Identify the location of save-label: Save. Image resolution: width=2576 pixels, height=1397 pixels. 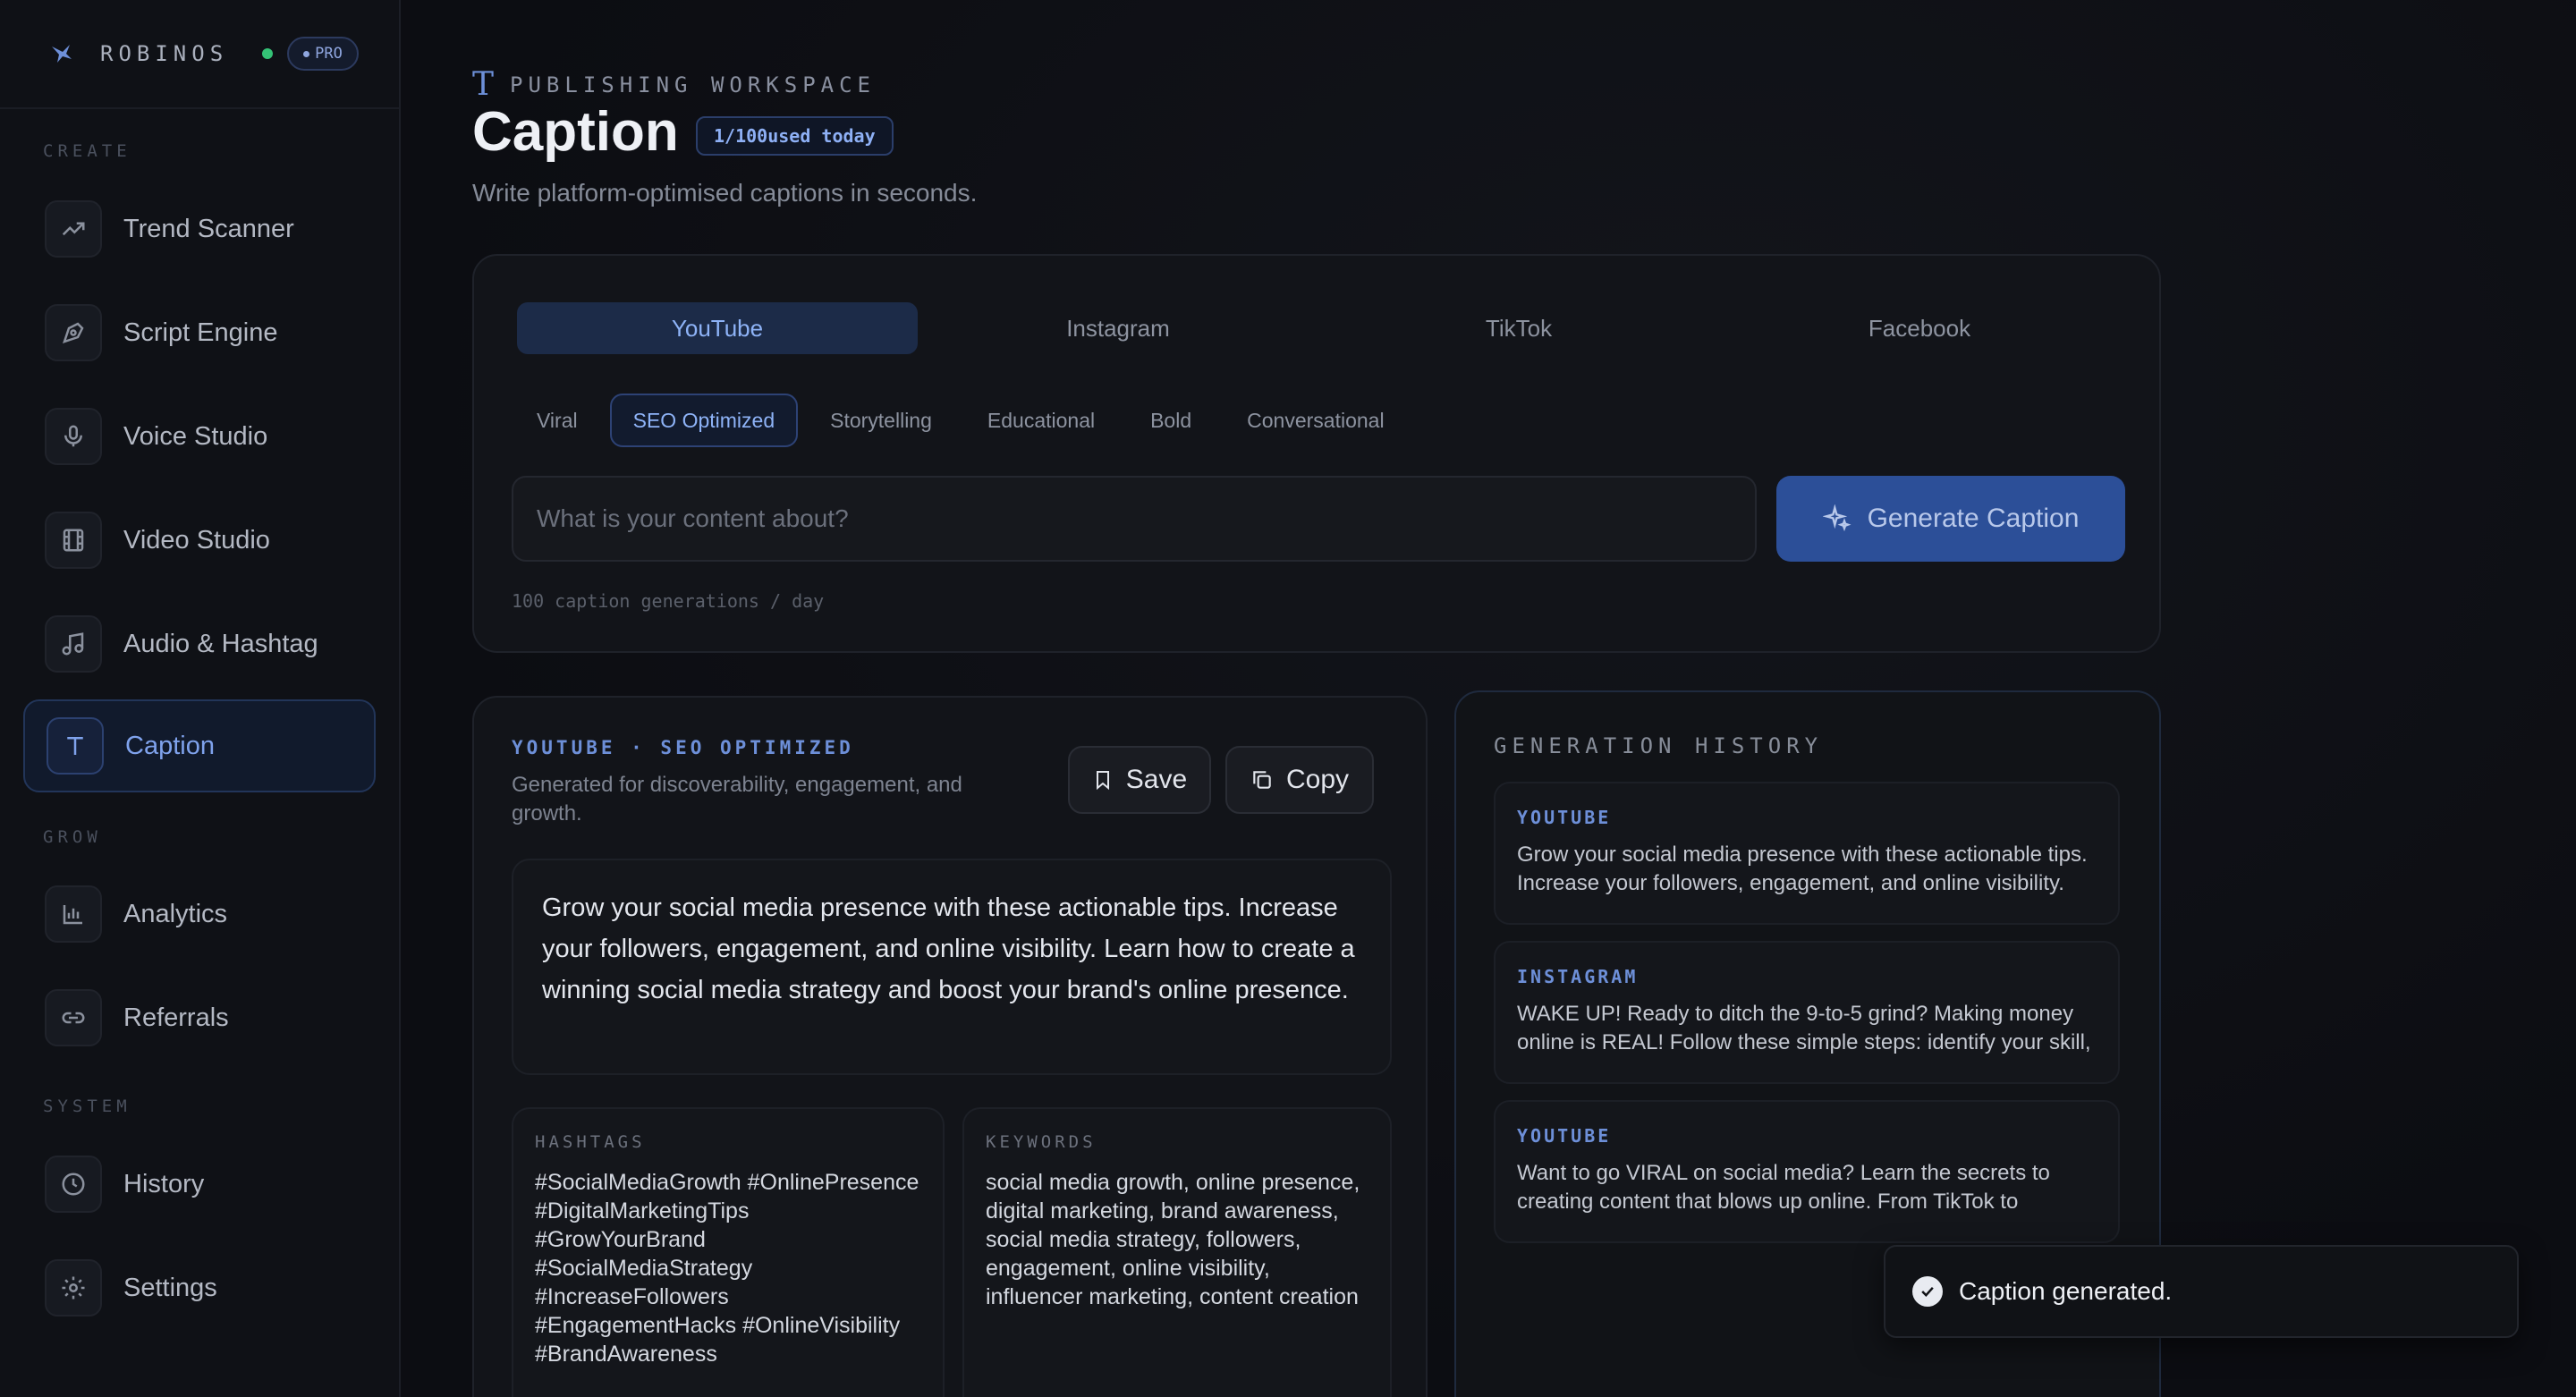
(1156, 779).